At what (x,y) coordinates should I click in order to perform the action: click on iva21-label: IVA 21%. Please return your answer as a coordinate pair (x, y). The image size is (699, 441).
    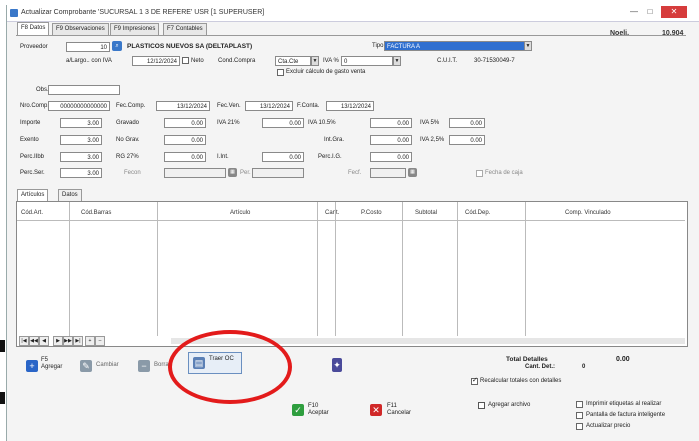
    Looking at the image, I should click on (228, 123).